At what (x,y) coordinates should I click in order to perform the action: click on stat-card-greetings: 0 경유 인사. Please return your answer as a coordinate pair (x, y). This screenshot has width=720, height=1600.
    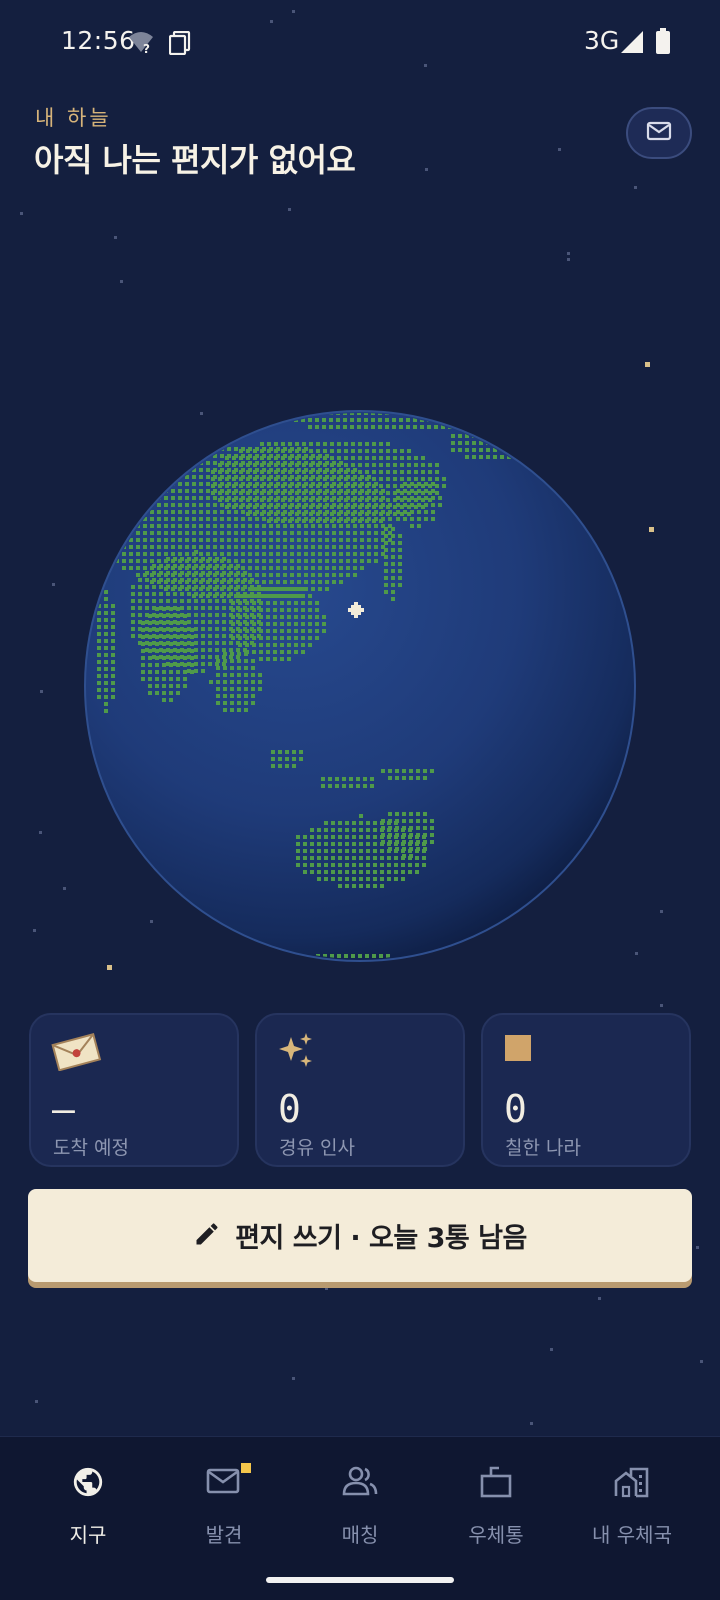
    Looking at the image, I should click on (360, 1090).